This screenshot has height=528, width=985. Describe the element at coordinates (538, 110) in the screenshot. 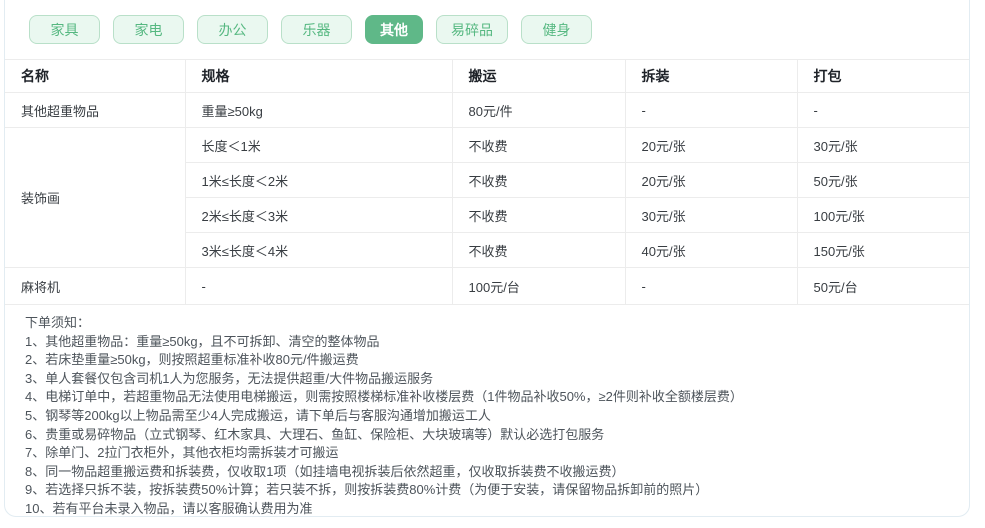

I see `table-cell: 80元/件` at that location.